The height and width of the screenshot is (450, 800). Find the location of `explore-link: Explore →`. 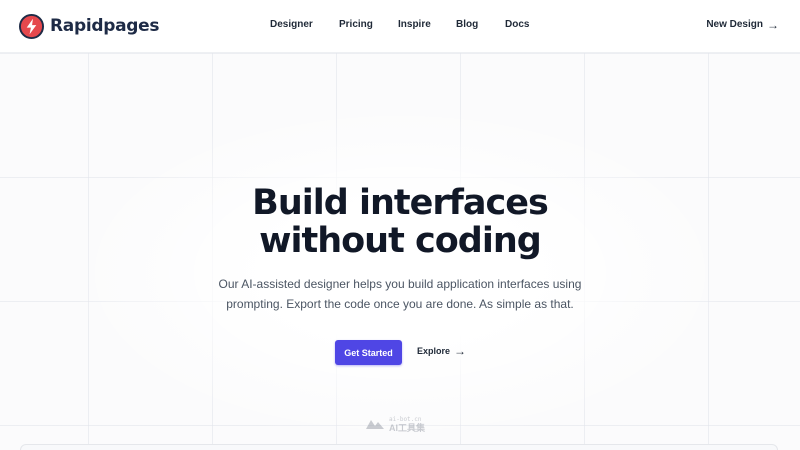

explore-link: Explore → is located at coordinates (442, 351).